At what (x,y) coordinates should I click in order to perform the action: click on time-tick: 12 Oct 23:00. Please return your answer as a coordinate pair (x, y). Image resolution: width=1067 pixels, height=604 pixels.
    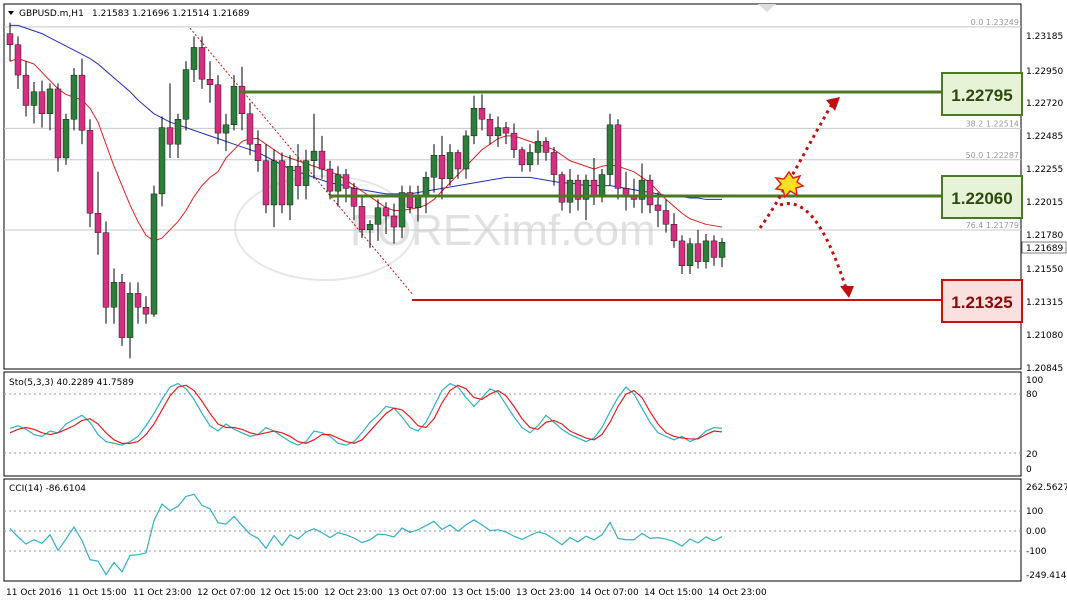
    Looking at the image, I should click on (353, 593).